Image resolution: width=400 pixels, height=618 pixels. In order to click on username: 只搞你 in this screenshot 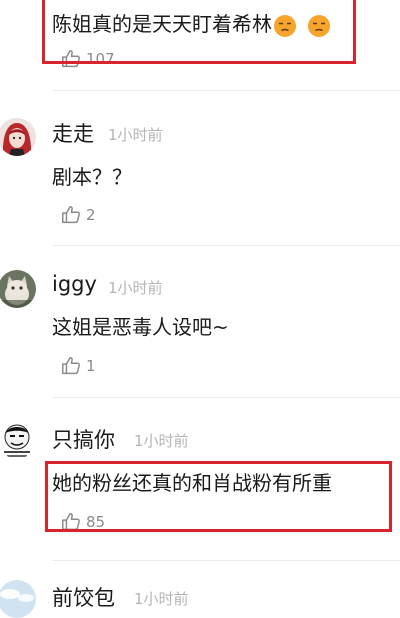, I will do `click(83, 439)`.